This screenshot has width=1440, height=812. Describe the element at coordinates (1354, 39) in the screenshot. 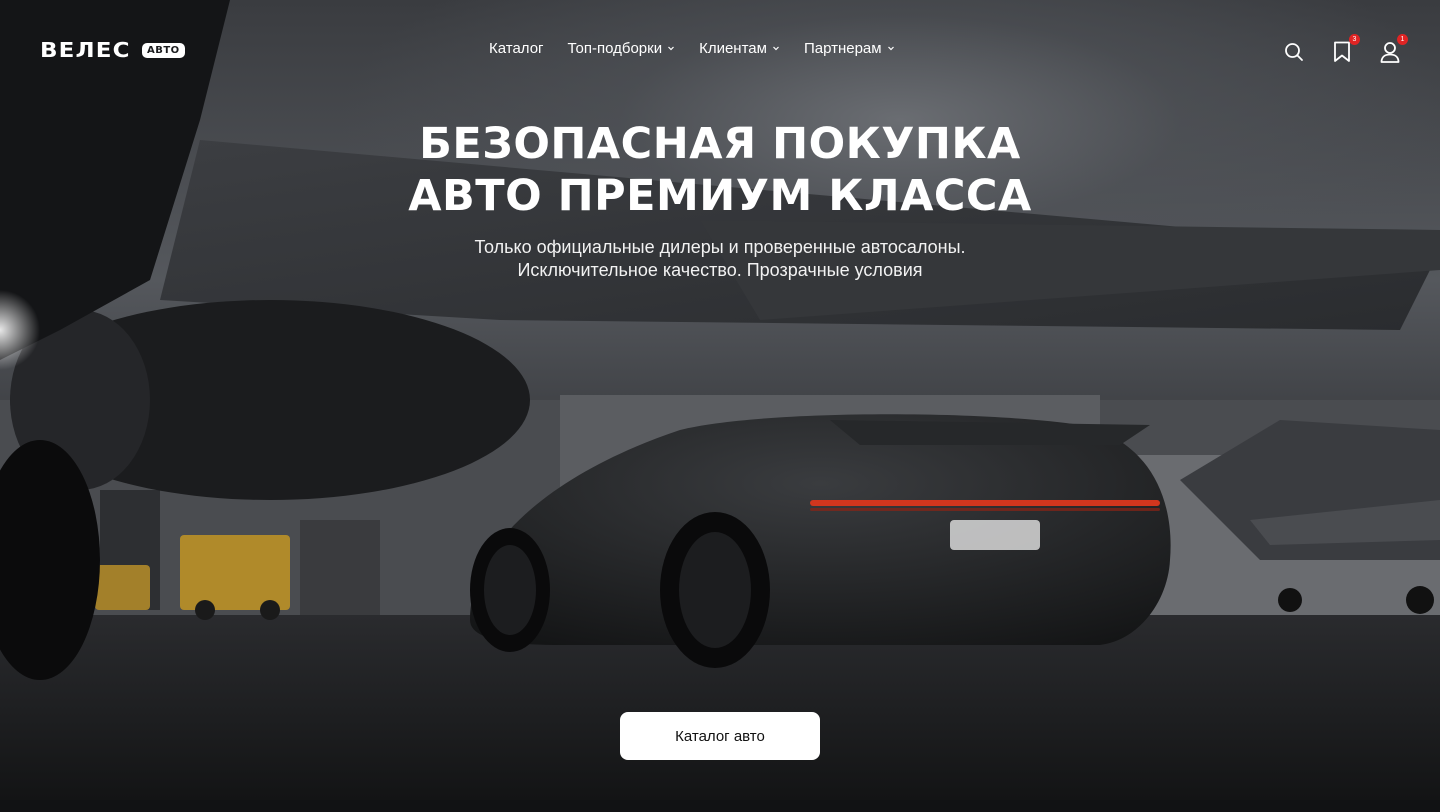

I see `bookmarks-count-badge: 3` at that location.